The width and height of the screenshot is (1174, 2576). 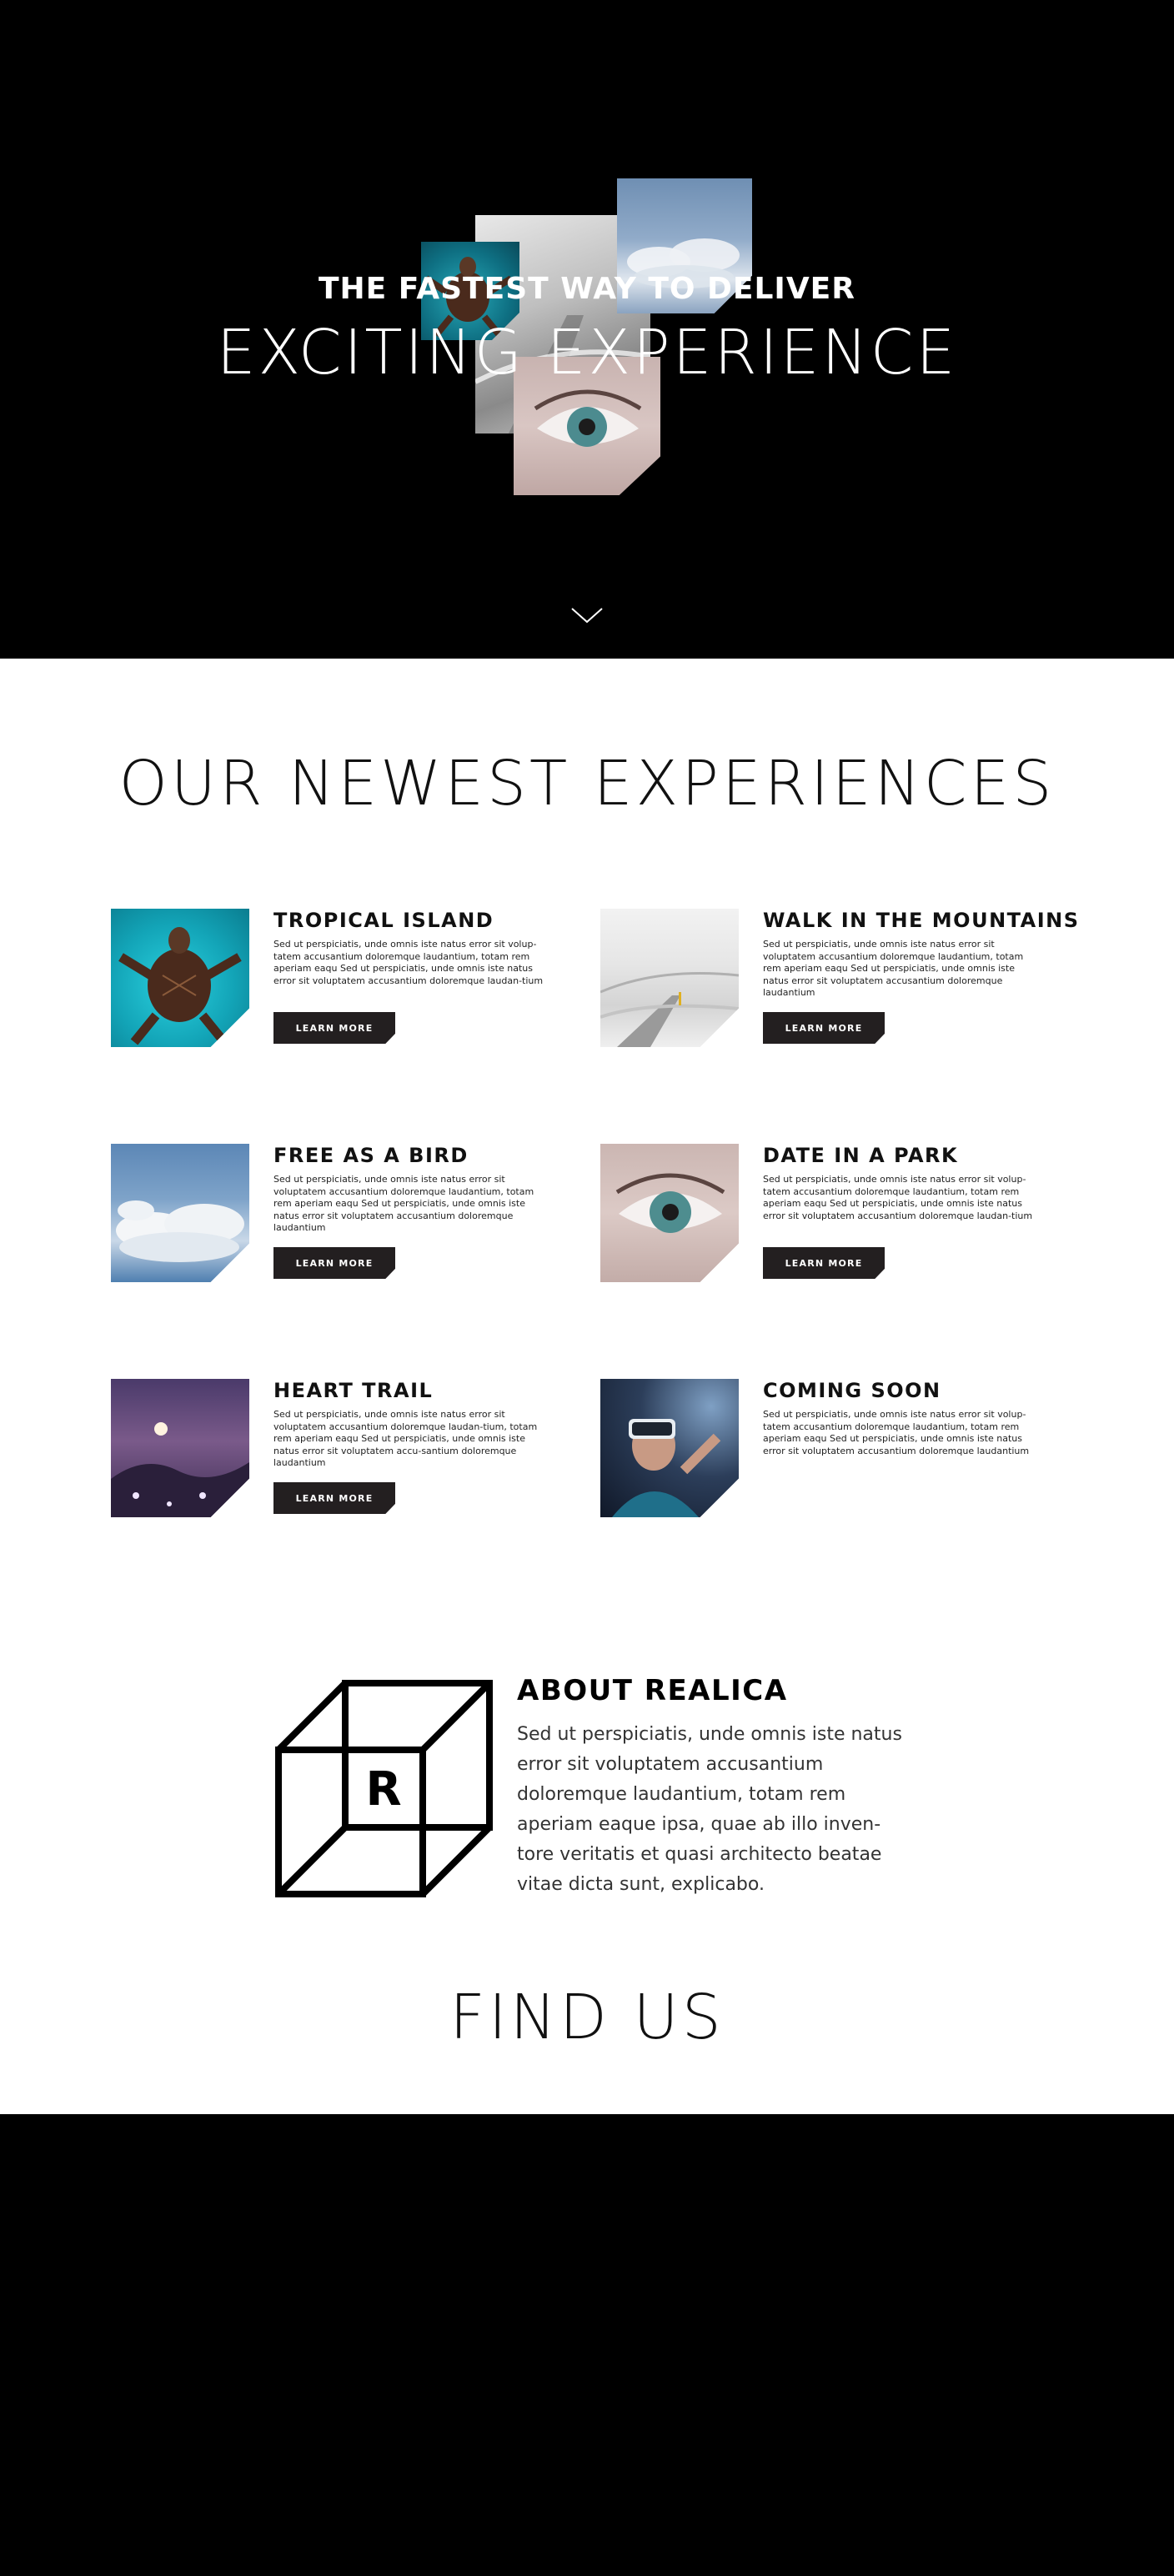 What do you see at coordinates (180, 1448) in the screenshot?
I see `moonlit-hills-image` at bounding box center [180, 1448].